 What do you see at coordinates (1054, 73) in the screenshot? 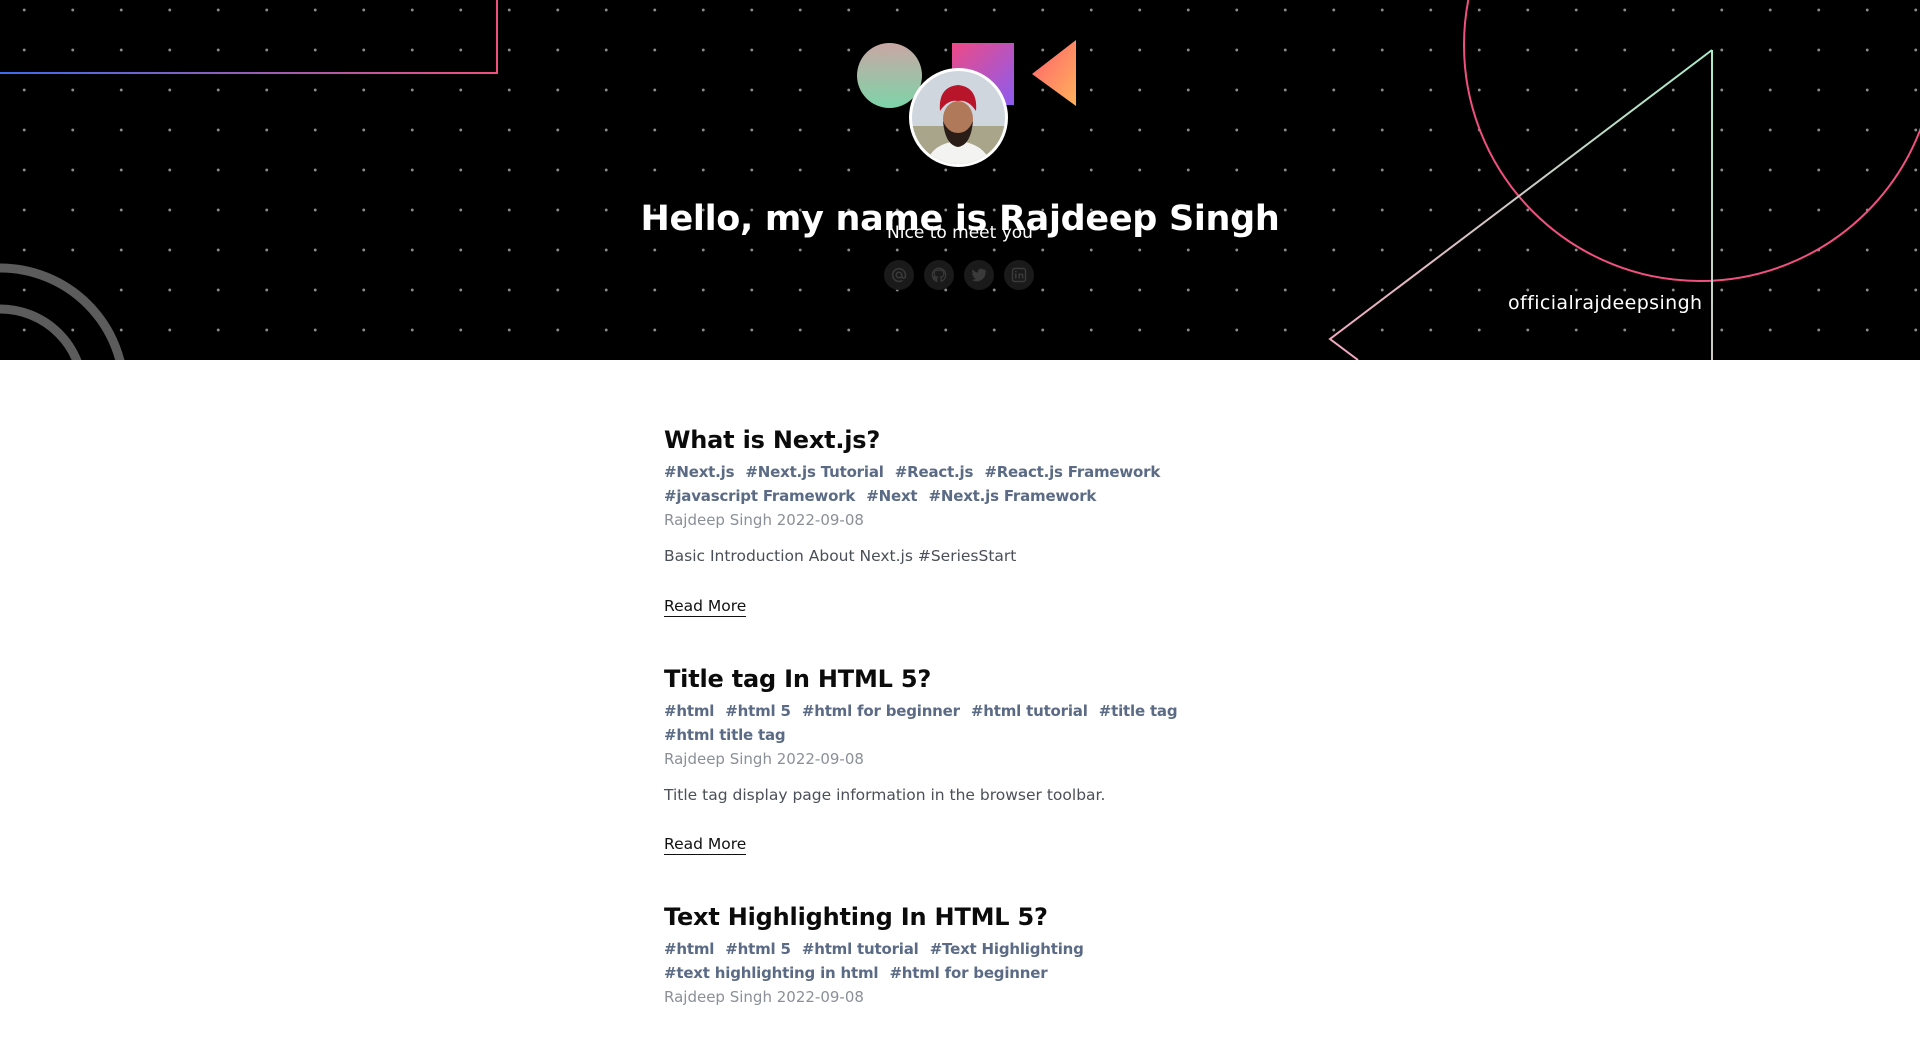
I see `triangle-shape` at bounding box center [1054, 73].